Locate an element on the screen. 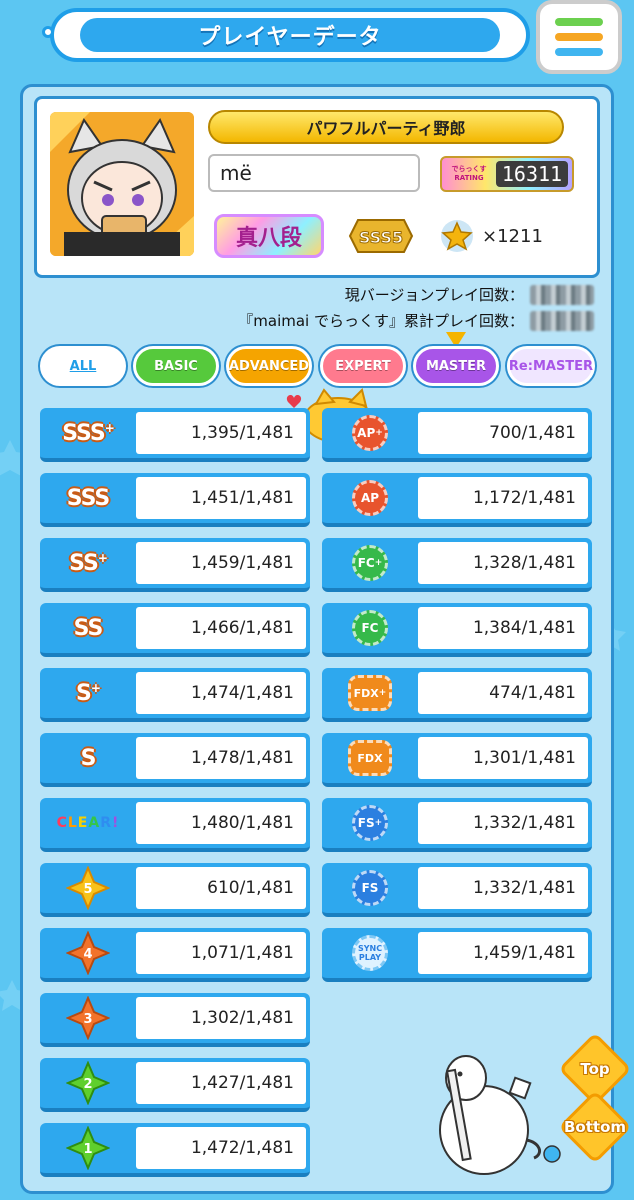 This screenshot has height=1200, width=634. star-count-value: ×1211 is located at coordinates (512, 236).